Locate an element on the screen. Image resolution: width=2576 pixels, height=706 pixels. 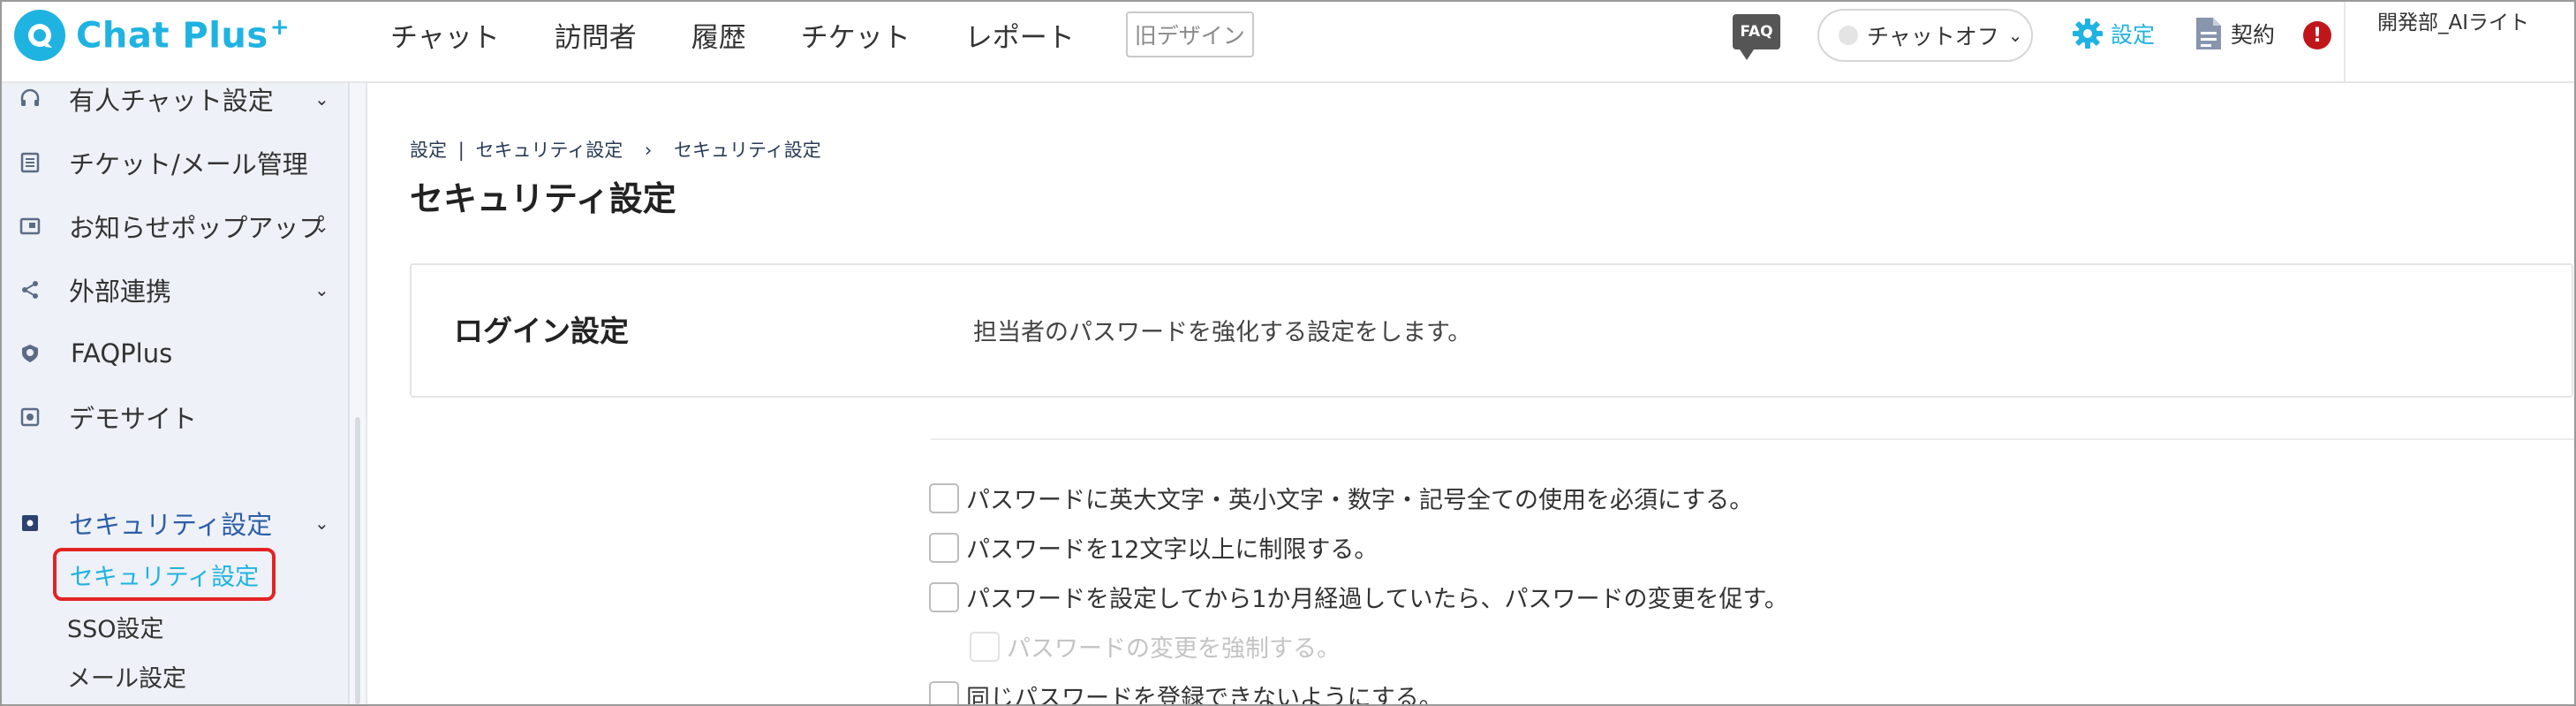
breadcrumb-current: セキュリティ設定 is located at coordinates (747, 150).